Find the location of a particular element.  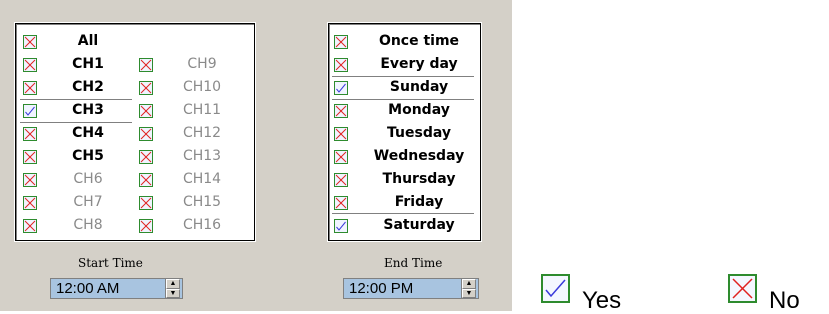

legend-no-label: No is located at coordinates (784, 300).